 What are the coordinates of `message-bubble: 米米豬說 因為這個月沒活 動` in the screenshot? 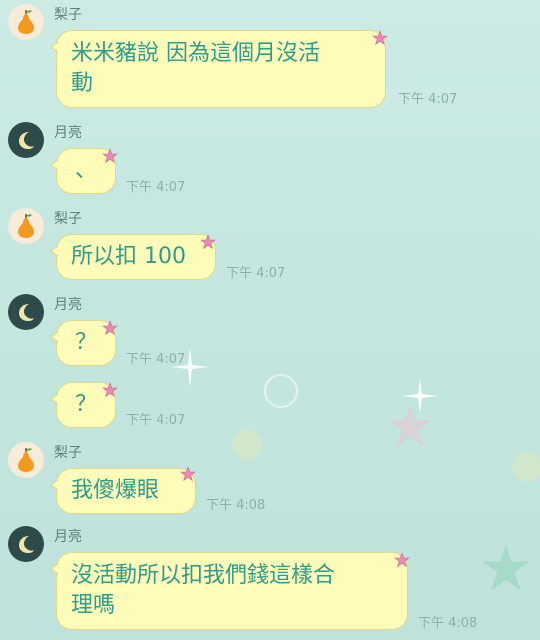 It's located at (218, 69).